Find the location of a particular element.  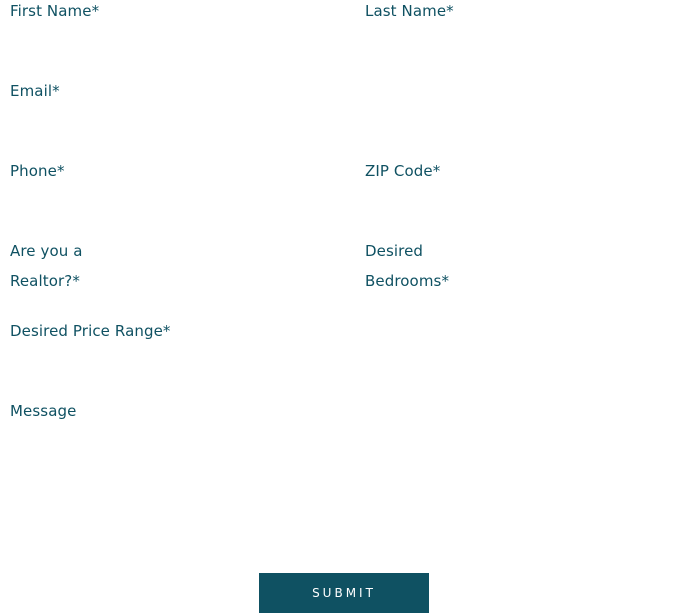

phone-input is located at coordinates (170, 199).